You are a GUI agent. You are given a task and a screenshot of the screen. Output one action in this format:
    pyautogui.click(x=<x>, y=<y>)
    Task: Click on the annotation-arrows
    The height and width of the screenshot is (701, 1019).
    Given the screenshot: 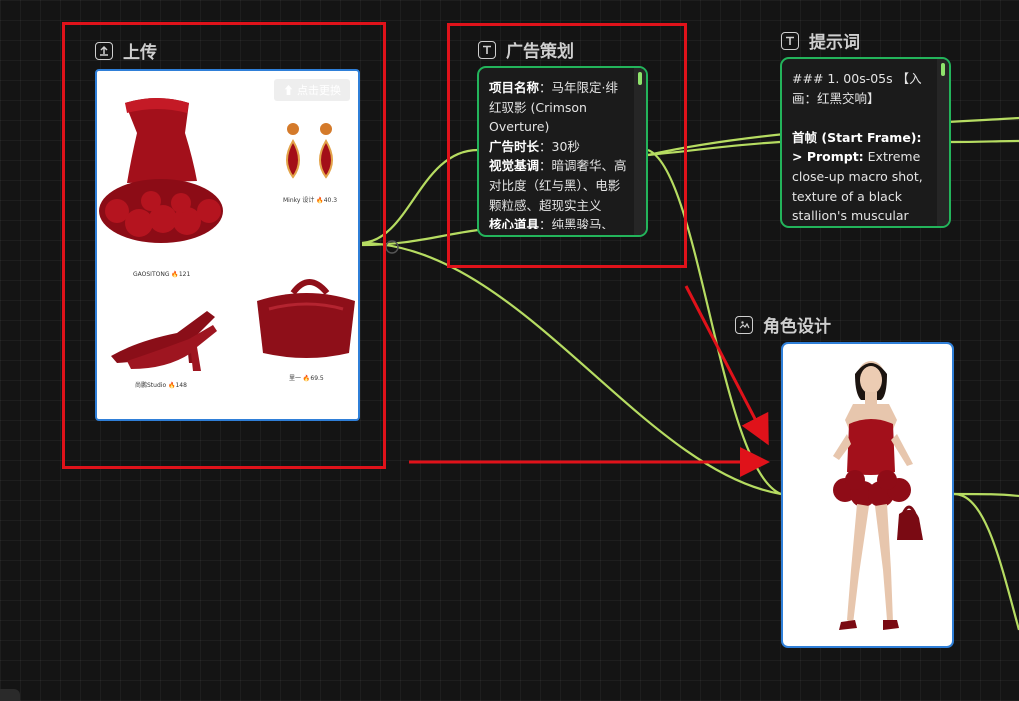 What is the action you would take?
    pyautogui.click(x=589, y=381)
    